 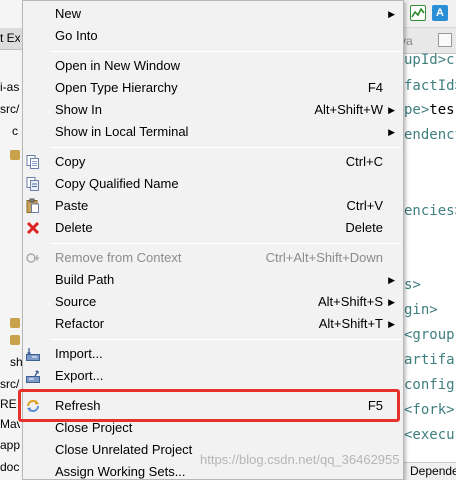 I want to click on menu-item-shortcut: Alt+Shift+T, so click(x=350, y=323).